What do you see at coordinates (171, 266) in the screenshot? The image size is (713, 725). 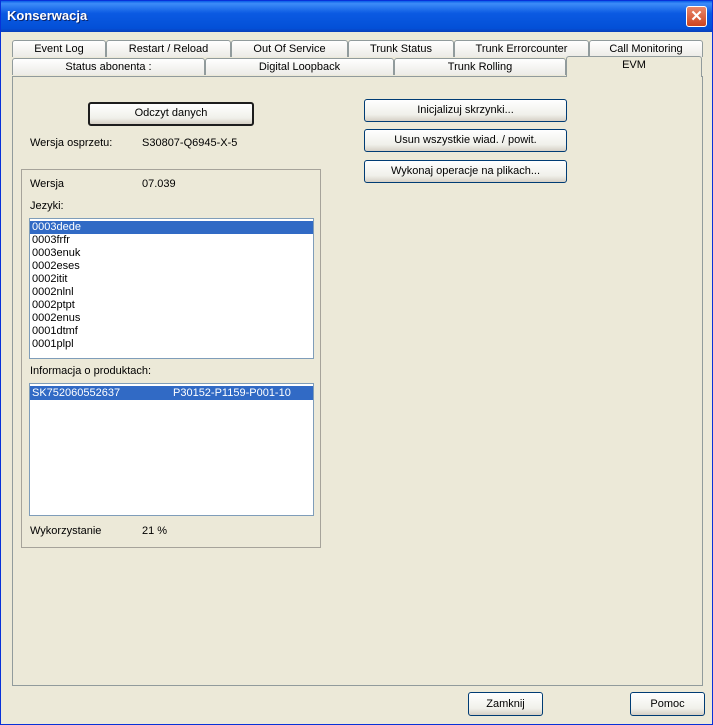 I see `language-item: 0002eses` at bounding box center [171, 266].